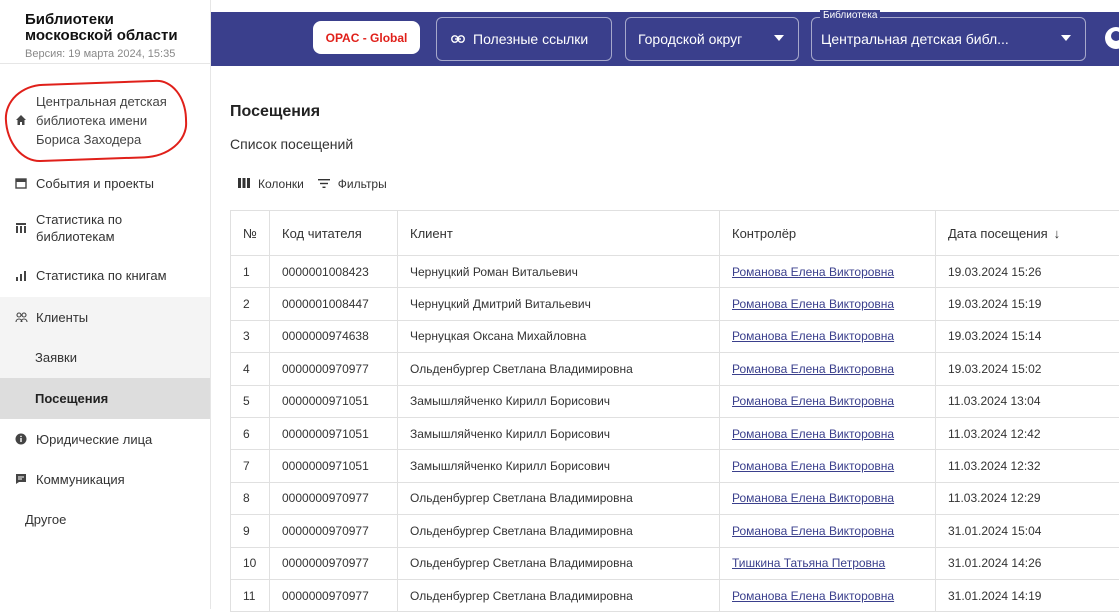 The image size is (1119, 612). I want to click on sidebar-item-requests: Заявки, so click(105, 357).